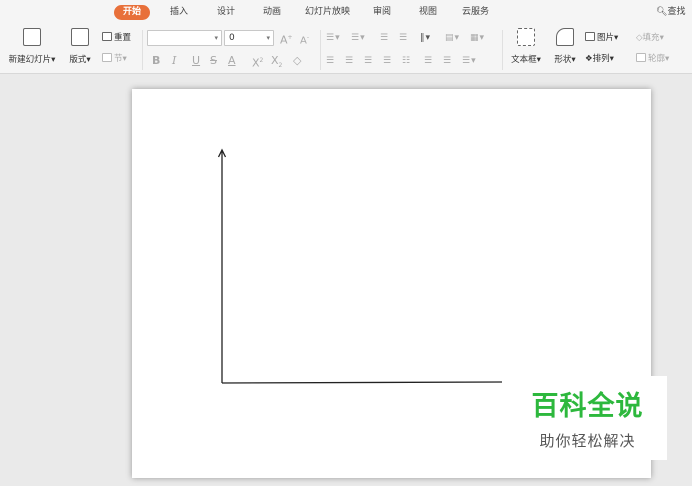 The width and height of the screenshot is (692, 486). I want to click on arrange-button: ❖排列▾, so click(599, 59).